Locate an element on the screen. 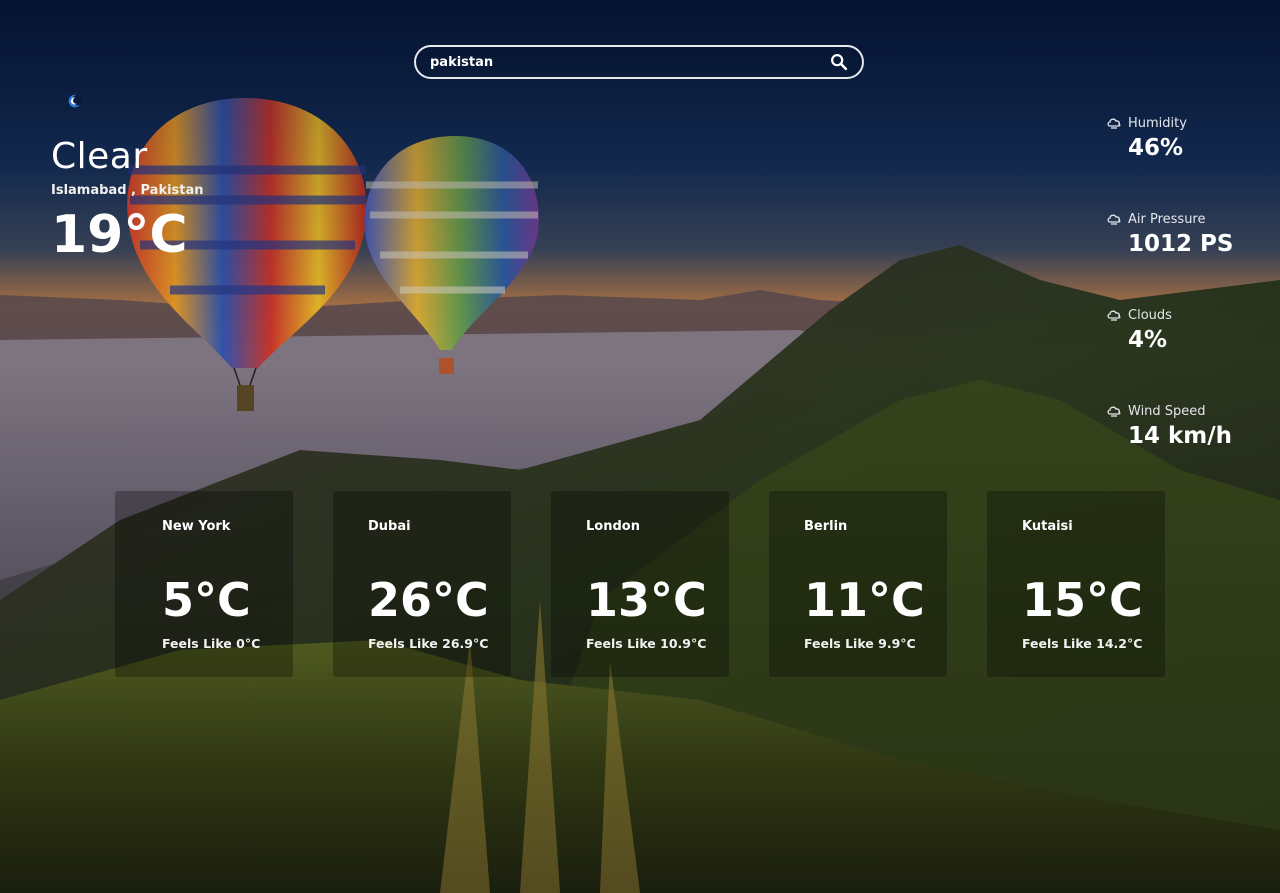 The width and height of the screenshot is (1280, 893). weather-condition: Clear is located at coordinates (99, 156).